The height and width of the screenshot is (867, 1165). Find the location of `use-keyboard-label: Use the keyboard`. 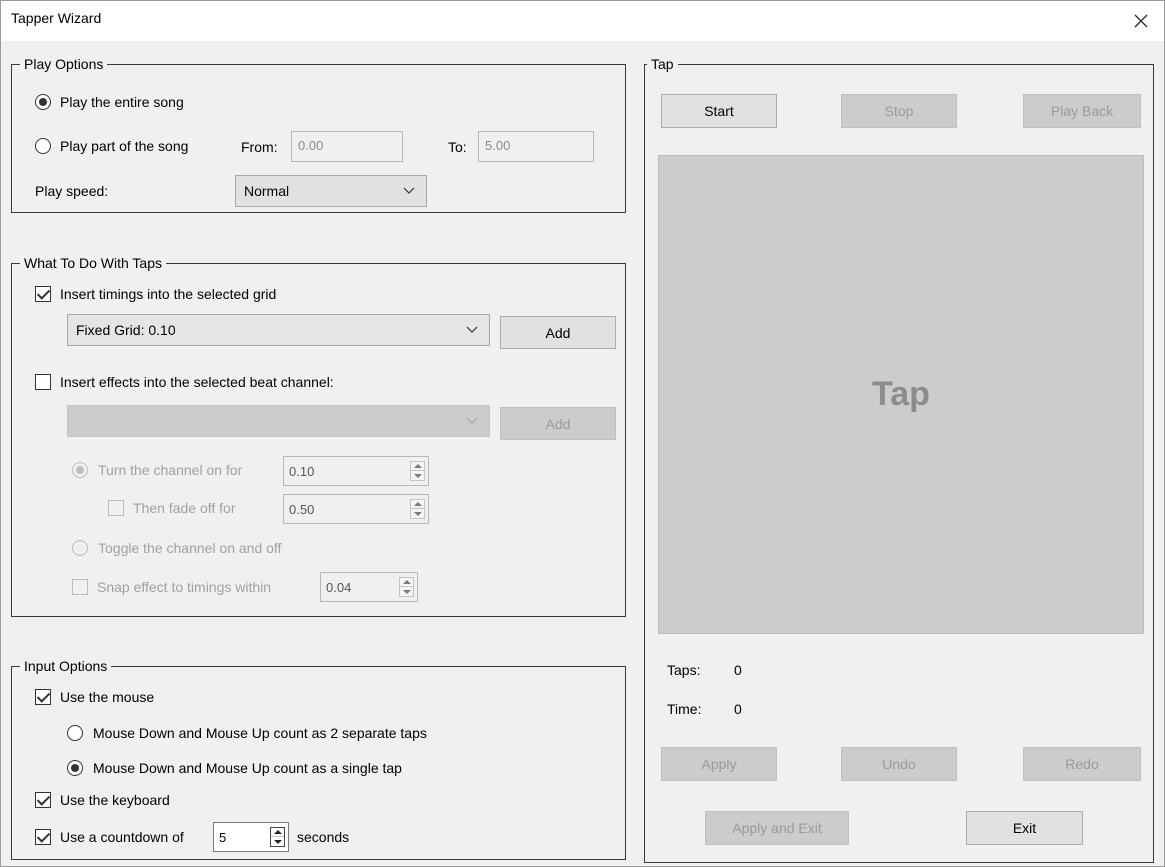

use-keyboard-label: Use the keyboard is located at coordinates (115, 800).